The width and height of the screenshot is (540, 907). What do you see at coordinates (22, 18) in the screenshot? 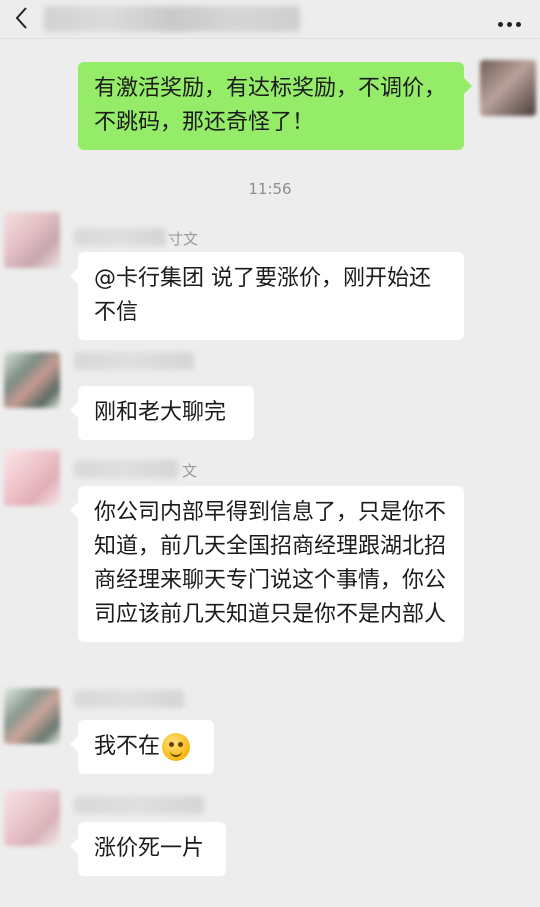
I see `chevron-left-icon` at bounding box center [22, 18].